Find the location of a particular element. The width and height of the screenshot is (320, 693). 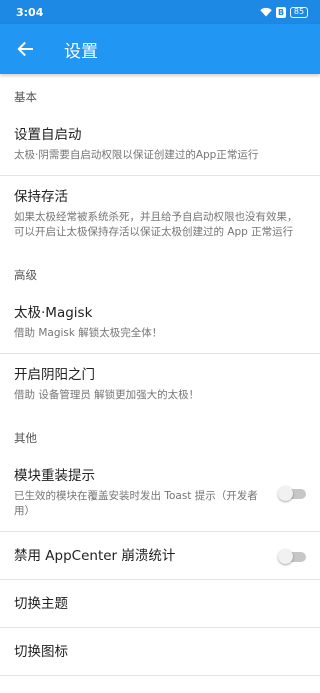

page-title: 设置 is located at coordinates (81, 51).